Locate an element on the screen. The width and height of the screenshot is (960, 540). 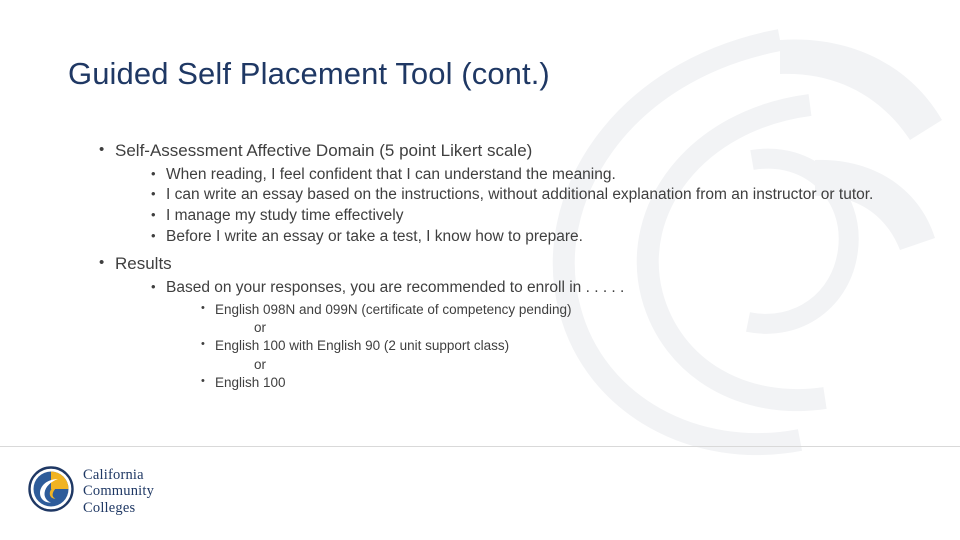
footer-divider is located at coordinates (480, 446).